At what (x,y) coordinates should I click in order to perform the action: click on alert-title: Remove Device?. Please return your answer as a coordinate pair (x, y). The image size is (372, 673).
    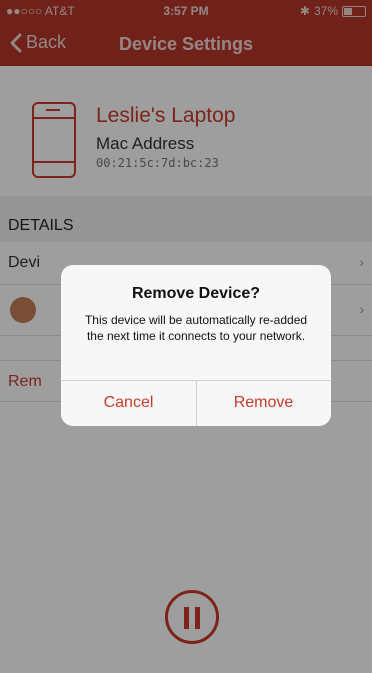
    Looking at the image, I should click on (196, 293).